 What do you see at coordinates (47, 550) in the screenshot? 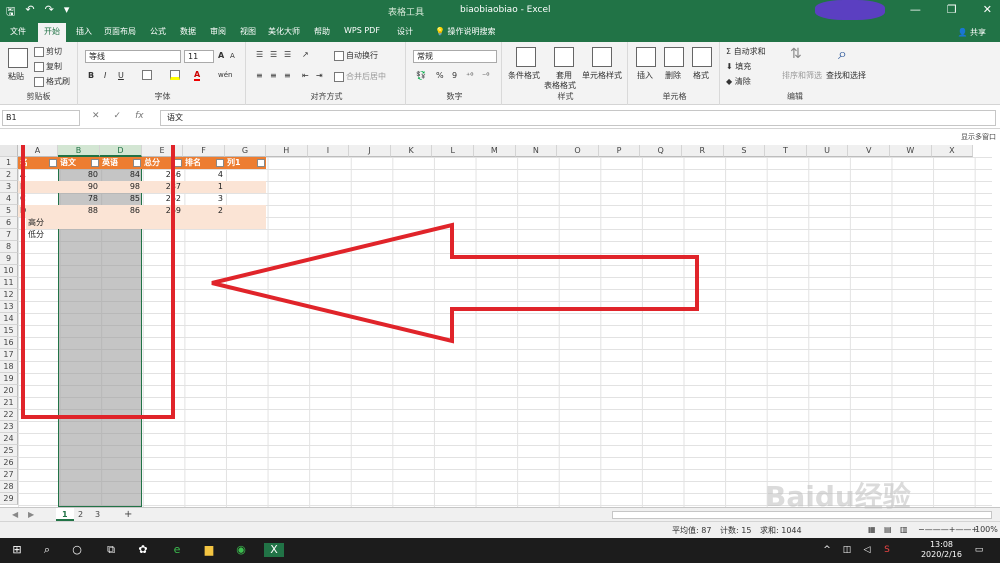
I see `search-icon: ⌕` at bounding box center [47, 550].